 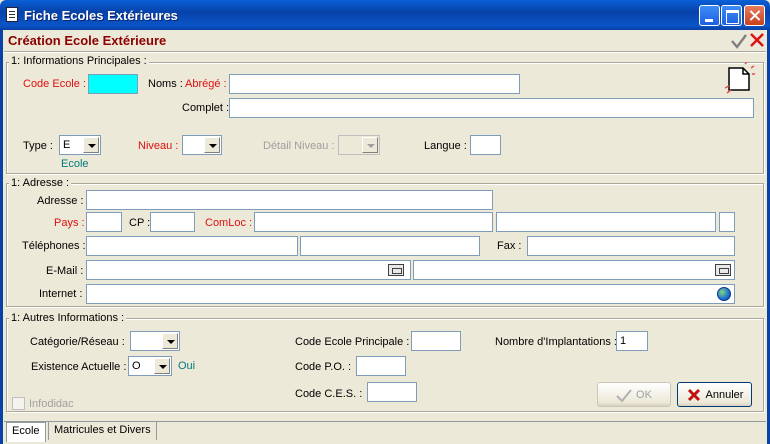 I want to click on telephone-2-input, so click(x=390, y=246).